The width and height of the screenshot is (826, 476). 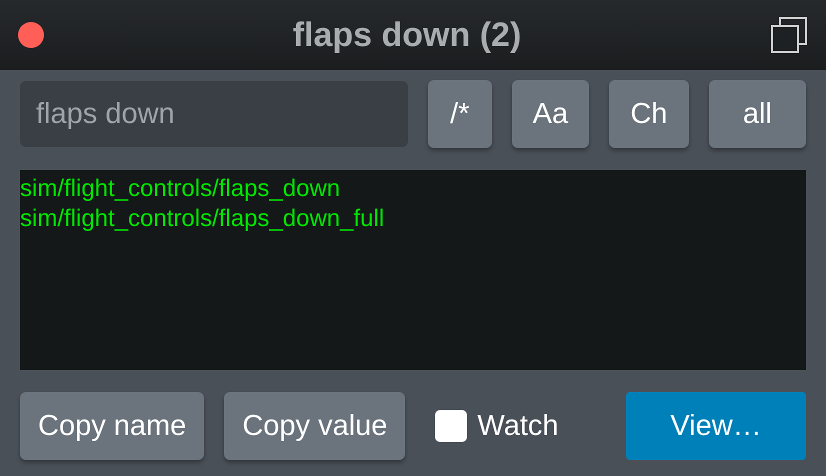 I want to click on filter-toggle: all, so click(x=757, y=114).